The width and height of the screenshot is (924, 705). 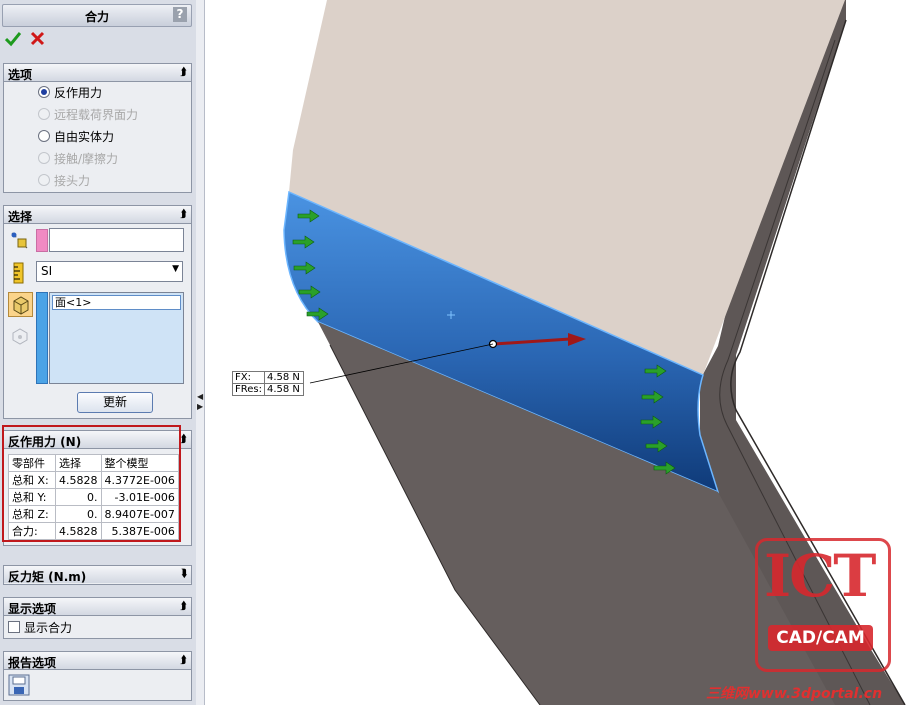 What do you see at coordinates (47, 577) in the screenshot?
I see `reaction-moment-group-title: 反力矩 (N.m)` at bounding box center [47, 577].